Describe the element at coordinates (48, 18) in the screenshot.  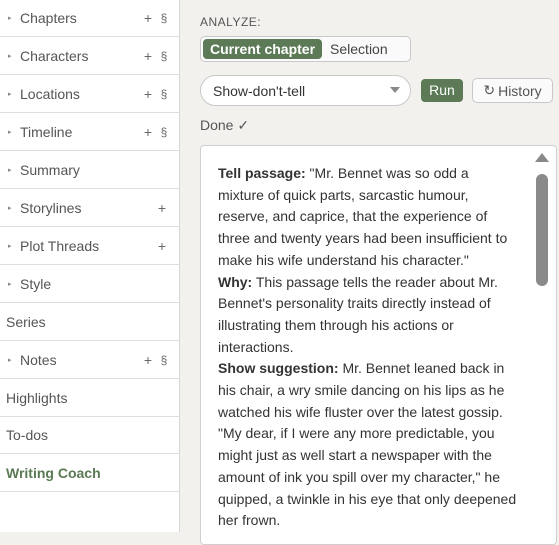
I see `sidebar-item-label: Chapters` at that location.